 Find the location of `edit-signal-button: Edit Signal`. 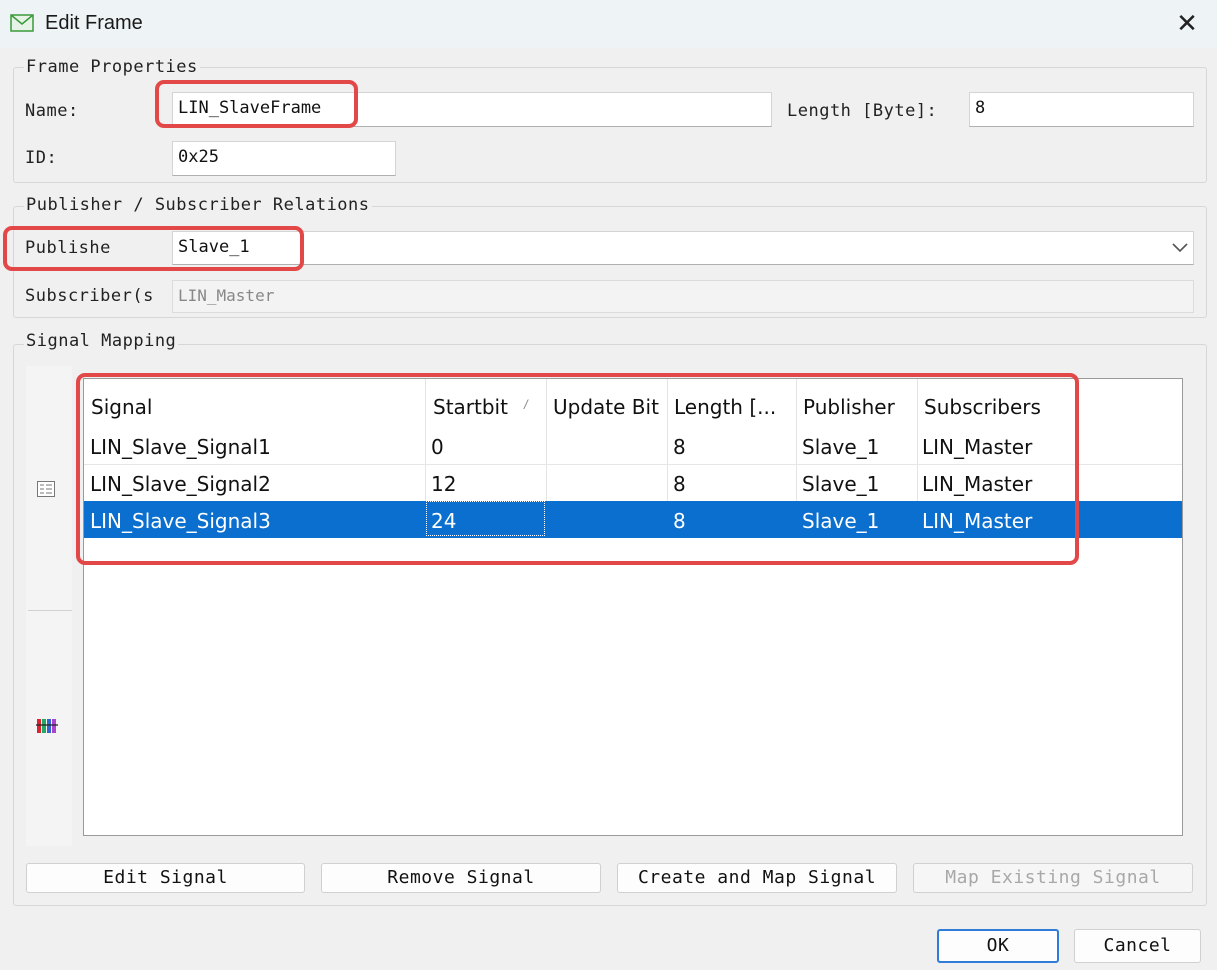

edit-signal-button: Edit Signal is located at coordinates (165, 878).